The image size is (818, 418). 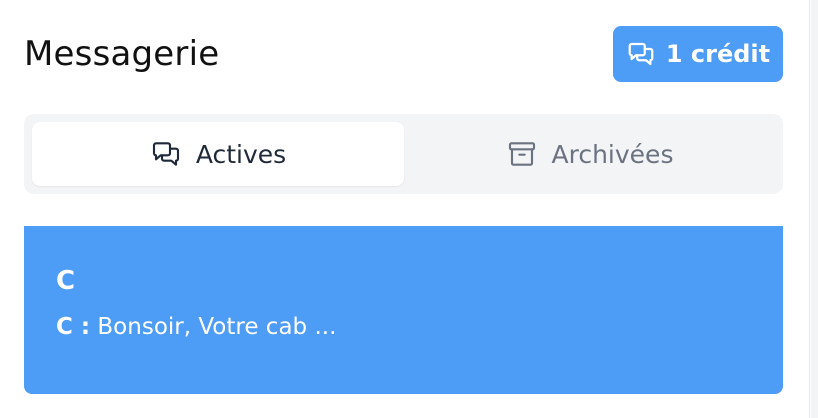 I want to click on messaging-header: Messagerie 1 crédit, so click(x=403, y=54).